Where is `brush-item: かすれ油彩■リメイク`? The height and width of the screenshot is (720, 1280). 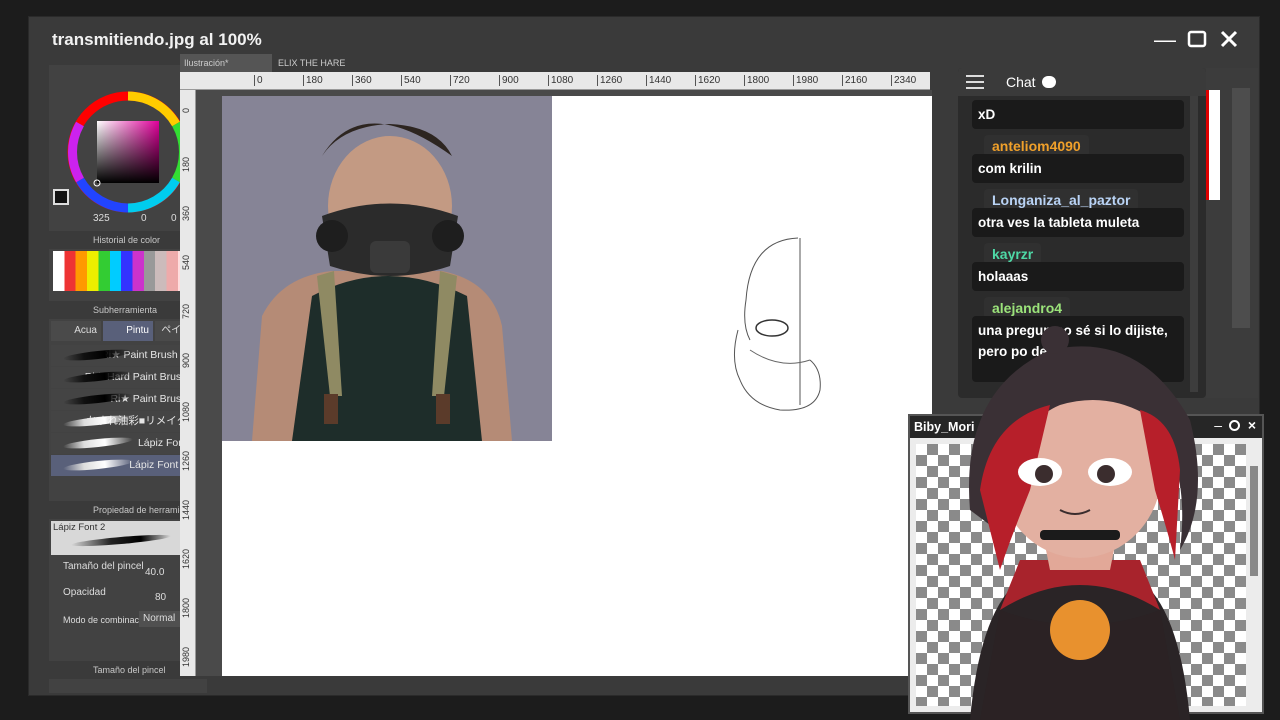 brush-item: かすれ油彩■リメイク is located at coordinates (124, 421).